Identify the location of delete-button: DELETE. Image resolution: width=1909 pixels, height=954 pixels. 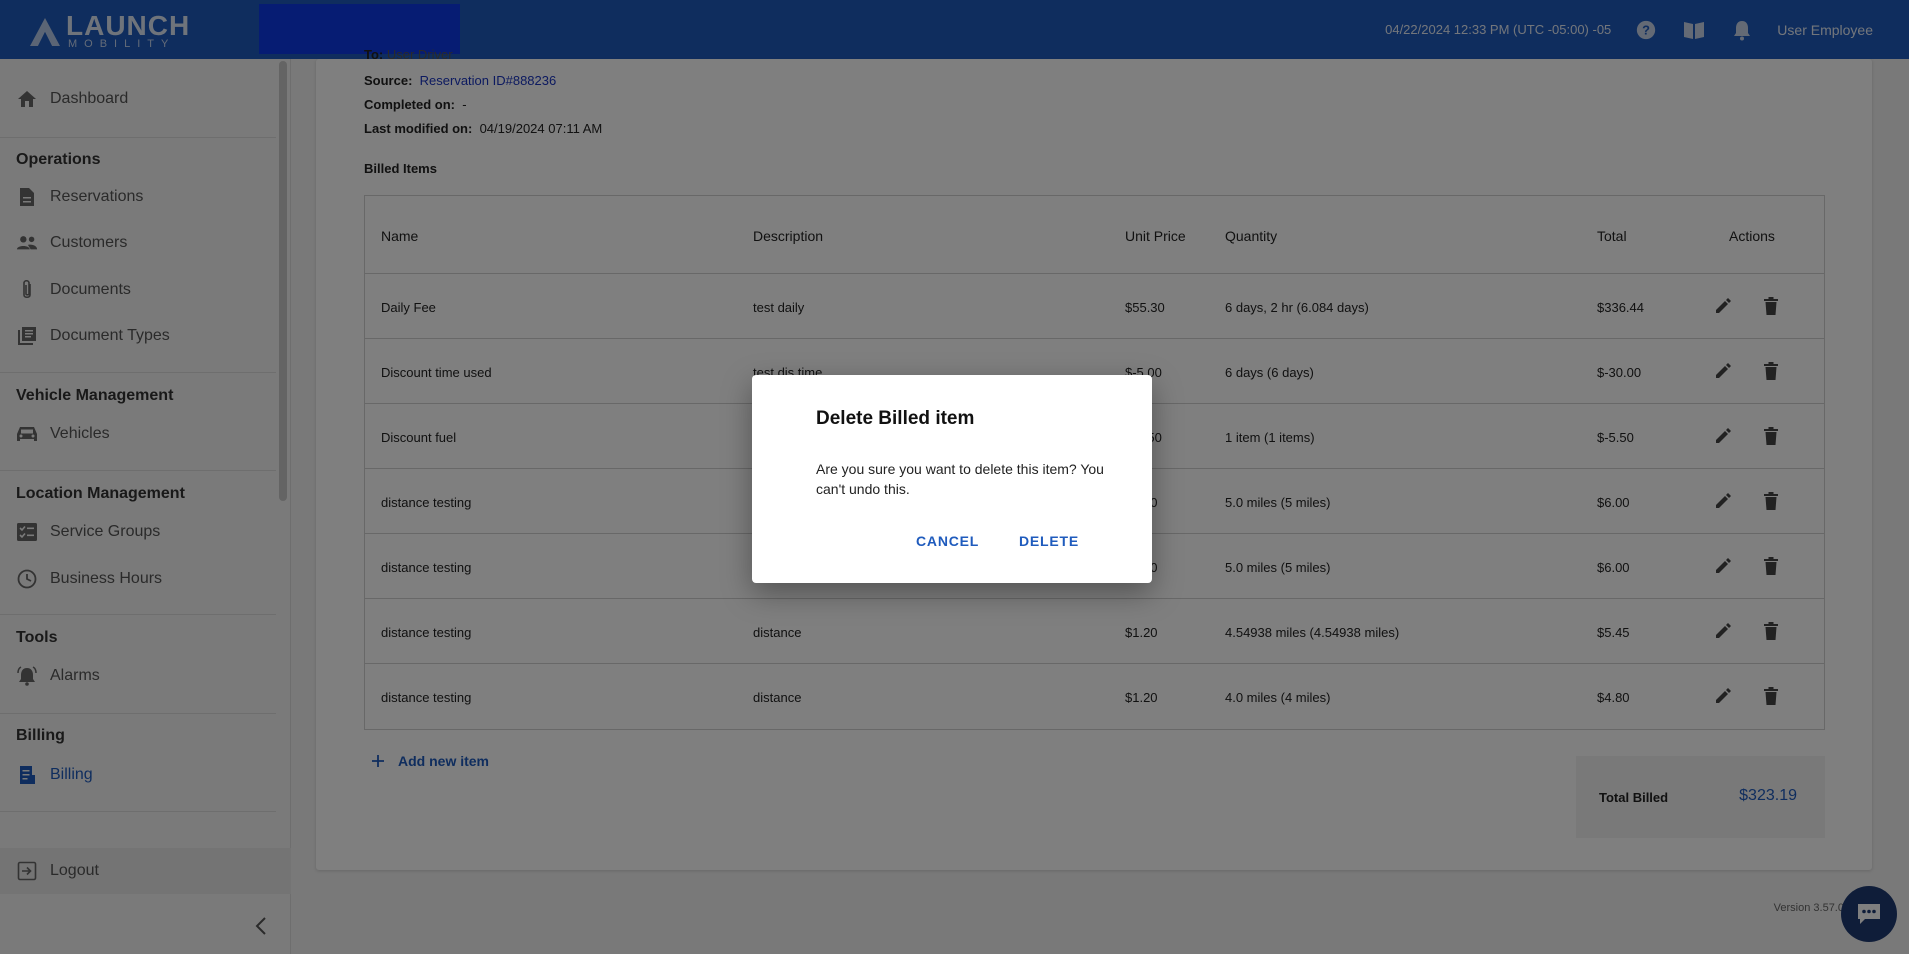
(1049, 541).